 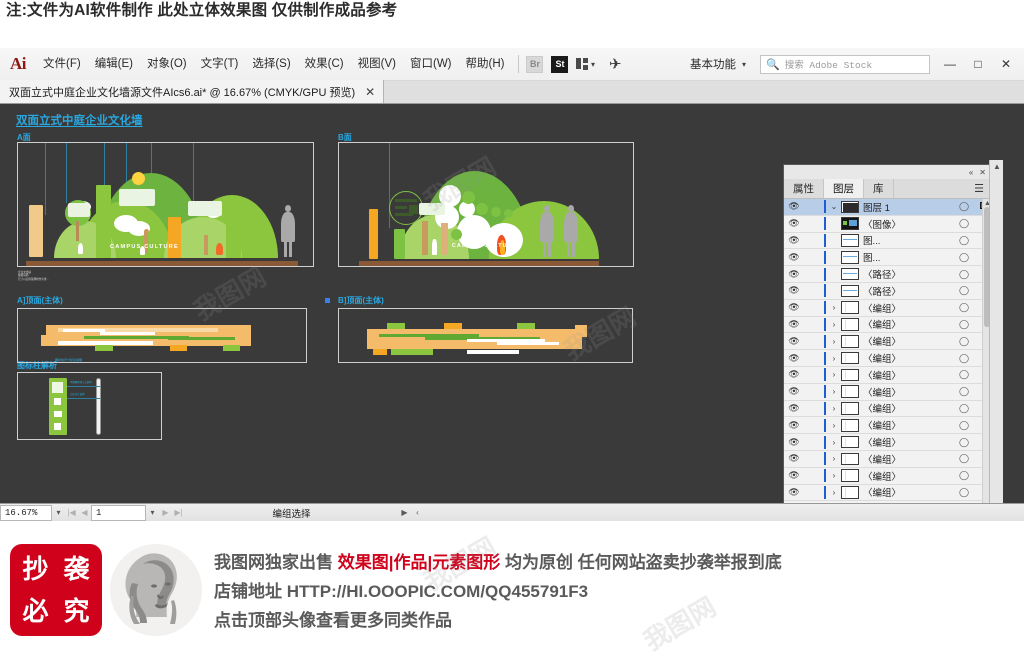 What do you see at coordinates (404, 512) in the screenshot?
I see `status-expand-icon: ▶` at bounding box center [404, 512].